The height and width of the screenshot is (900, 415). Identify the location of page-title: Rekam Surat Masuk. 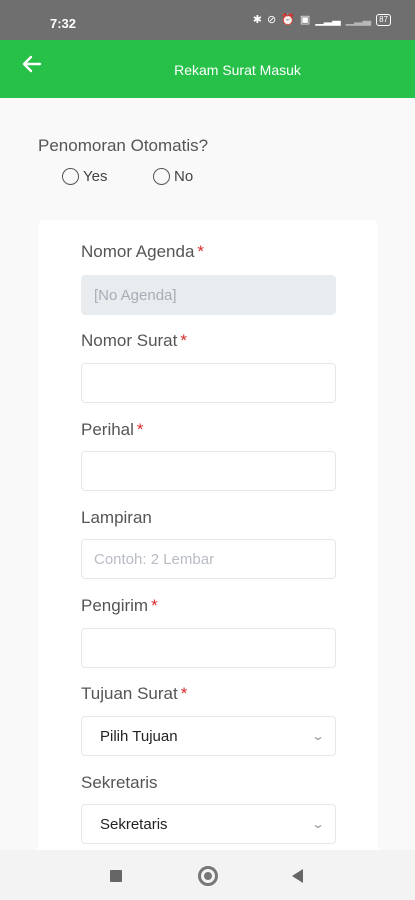
(237, 70).